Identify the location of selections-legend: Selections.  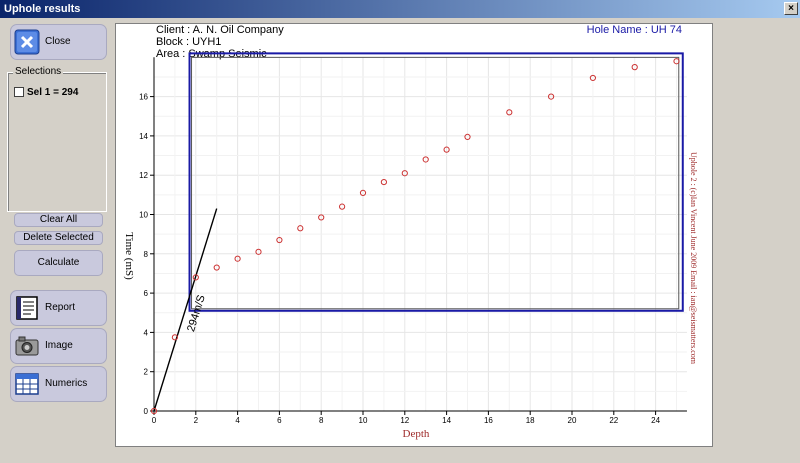
(38, 71).